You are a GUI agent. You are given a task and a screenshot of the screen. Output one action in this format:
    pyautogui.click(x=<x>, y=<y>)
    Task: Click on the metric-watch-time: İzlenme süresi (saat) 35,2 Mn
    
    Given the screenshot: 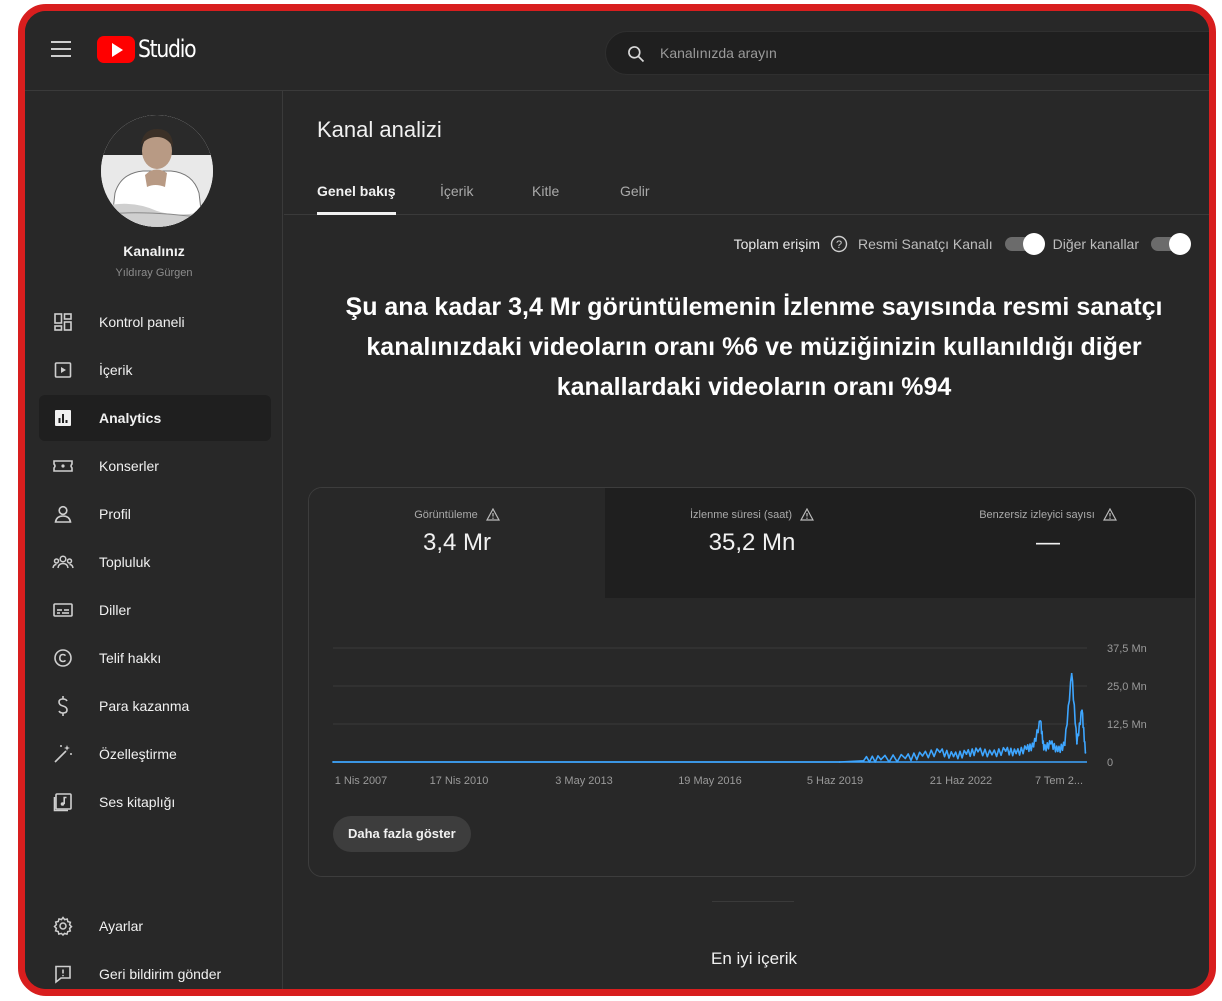 What is the action you would take?
    pyautogui.click(x=752, y=543)
    